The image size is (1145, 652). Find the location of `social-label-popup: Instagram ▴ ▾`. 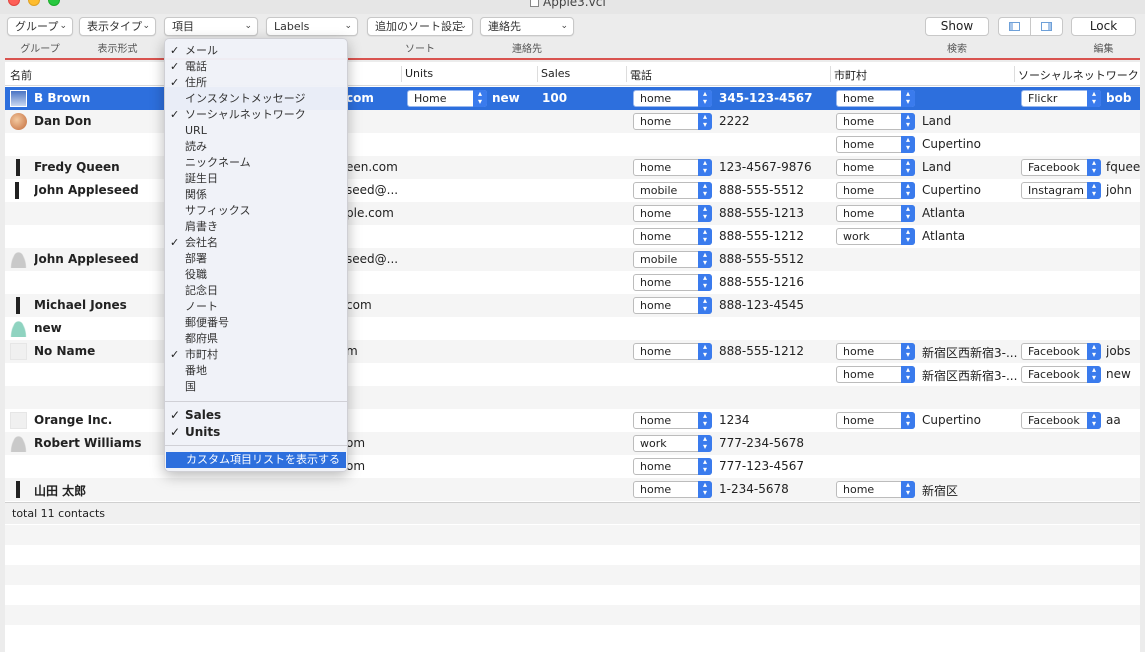

social-label-popup: Instagram ▴ ▾ is located at coordinates (1061, 190).